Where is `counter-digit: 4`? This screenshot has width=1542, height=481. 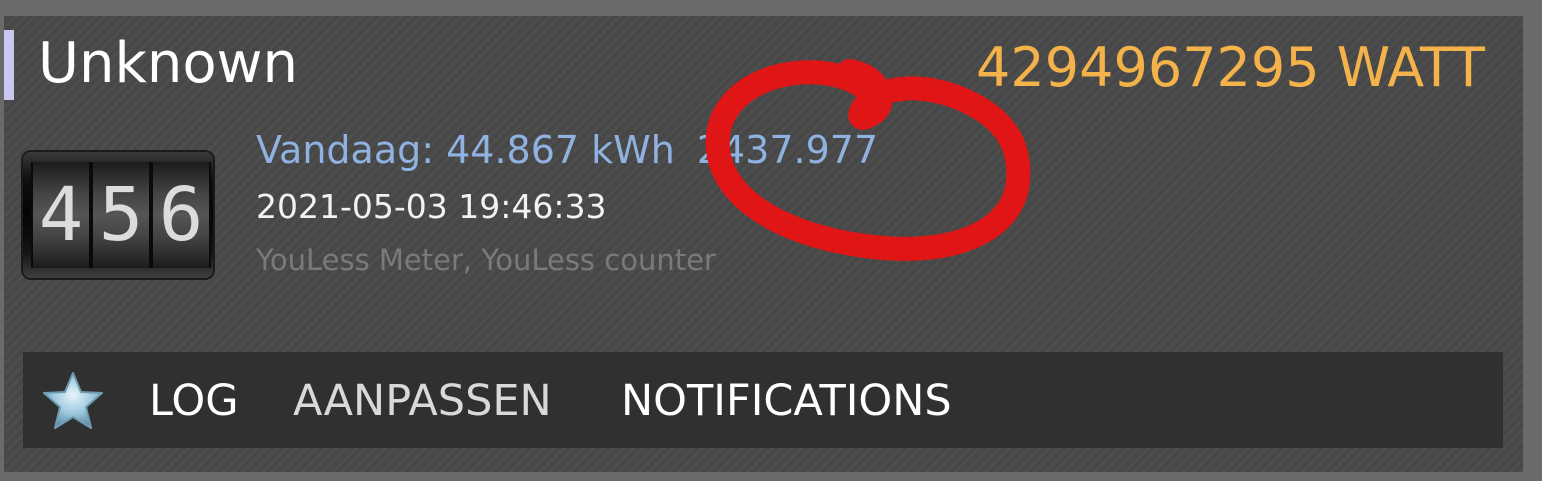
counter-digit: 4 is located at coordinates (61, 215).